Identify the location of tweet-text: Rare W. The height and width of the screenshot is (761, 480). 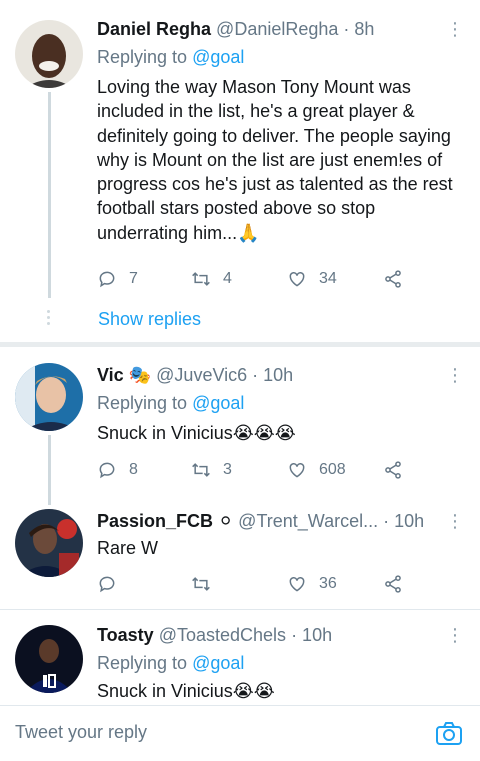
(128, 548).